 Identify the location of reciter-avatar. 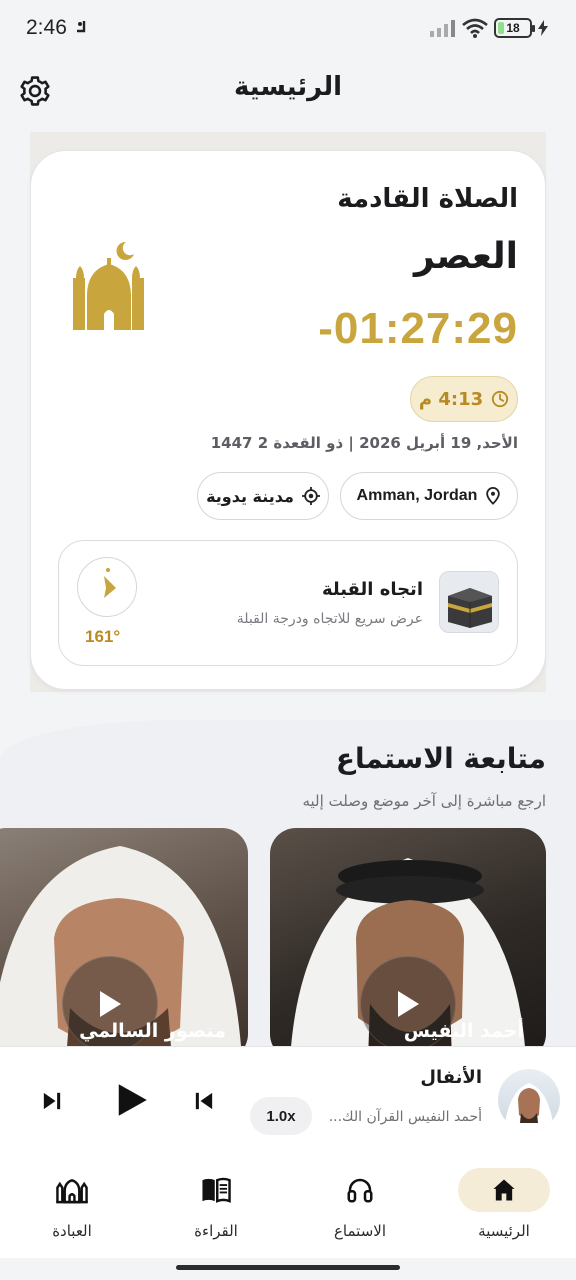
(529, 1100).